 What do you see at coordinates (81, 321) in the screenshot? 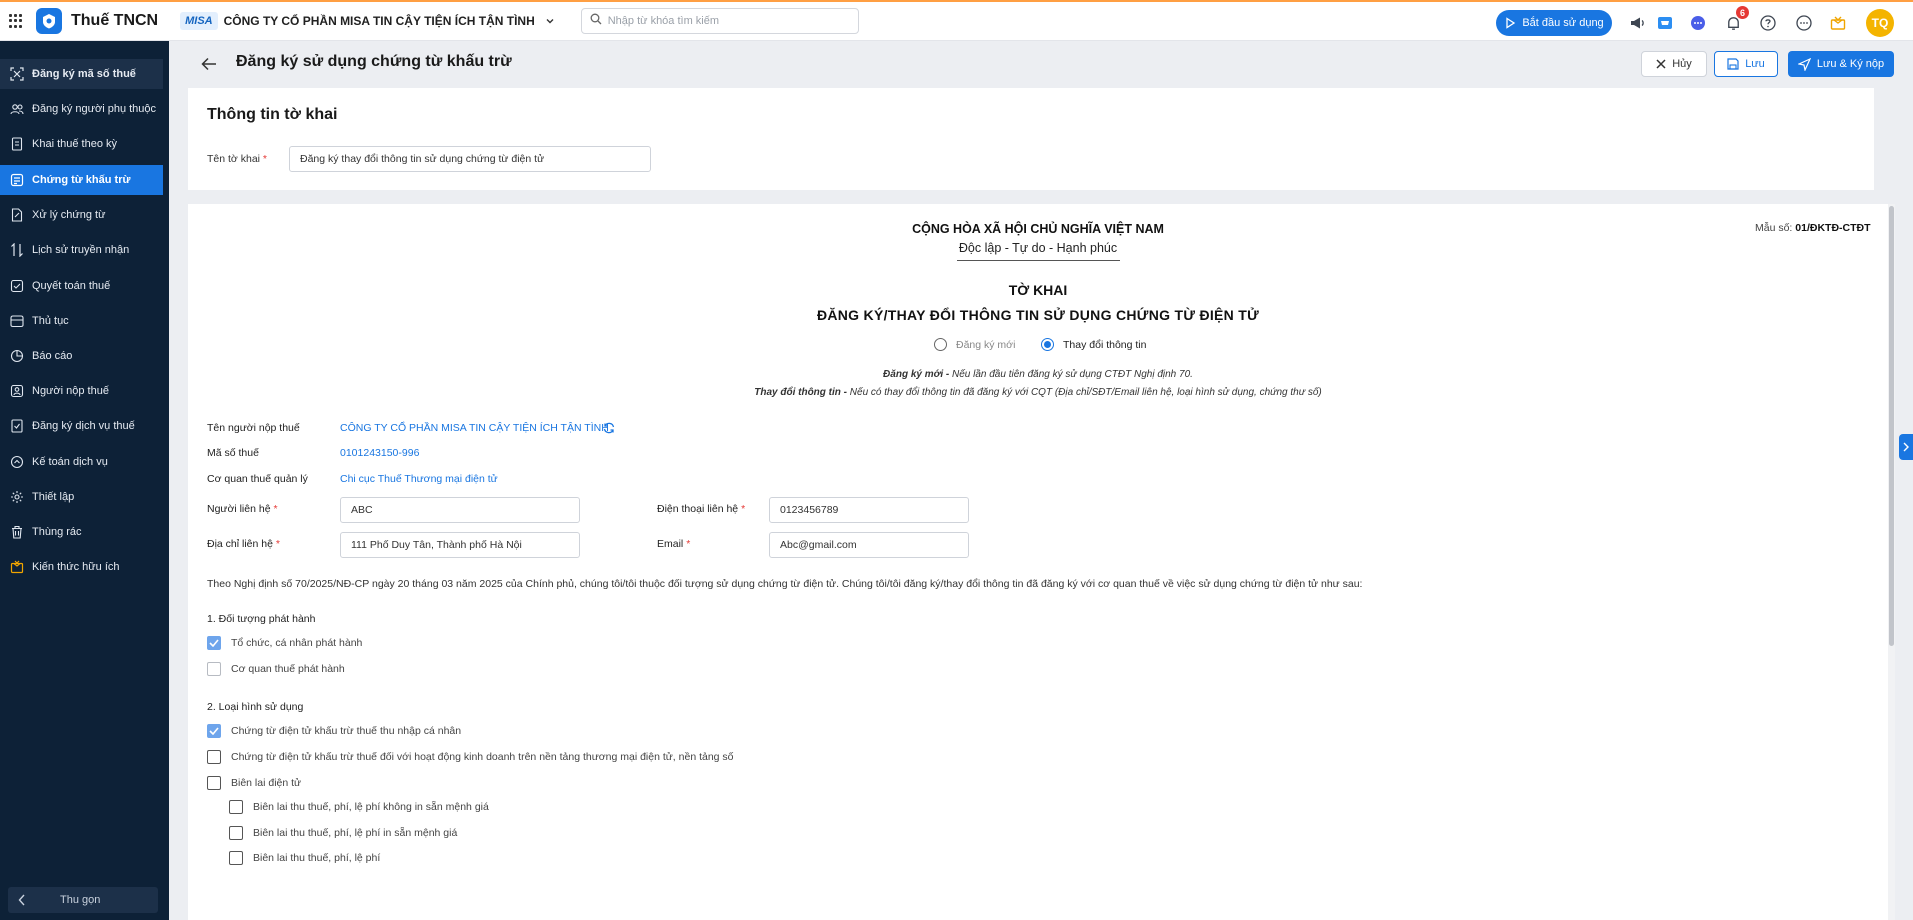
I see `sidebar-item-procedures: Thủ tục` at bounding box center [81, 321].